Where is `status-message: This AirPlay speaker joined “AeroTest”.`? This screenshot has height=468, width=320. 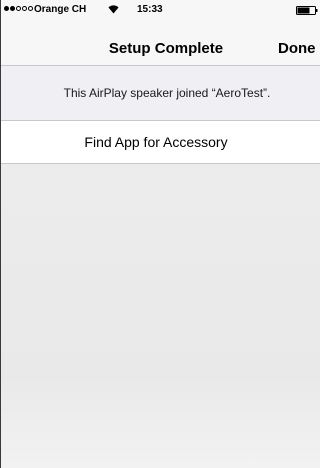 status-message: This AirPlay speaker joined “AeroTest”. is located at coordinates (160, 93).